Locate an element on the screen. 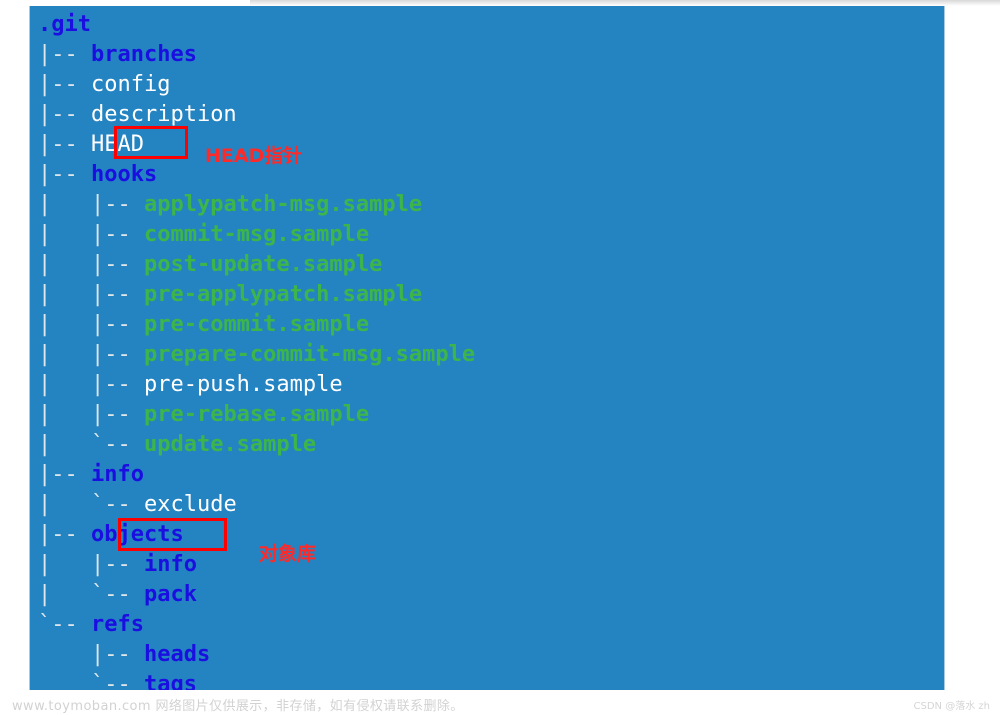  tree-line: | |-- prepare-commit-msg.sample is located at coordinates (252, 355).